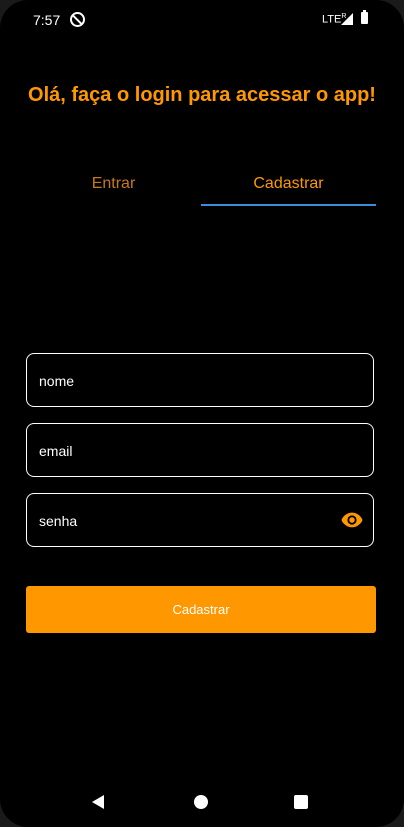 Image resolution: width=404 pixels, height=827 pixels. What do you see at coordinates (347, 19) in the screenshot?
I see `signal-icon` at bounding box center [347, 19].